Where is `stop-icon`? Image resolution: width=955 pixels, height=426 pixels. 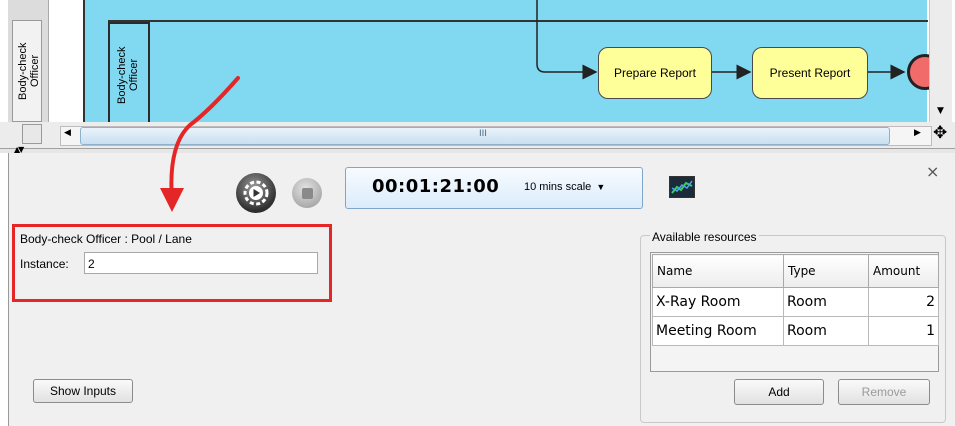 stop-icon is located at coordinates (307, 193).